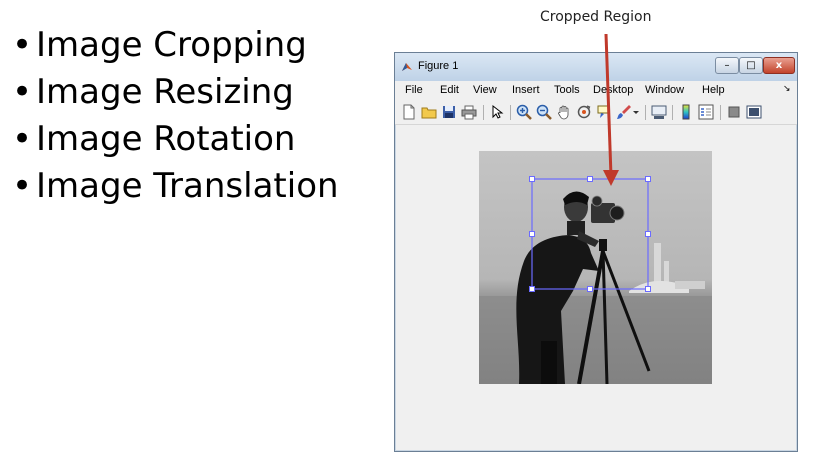 The height and width of the screenshot is (461, 821). Describe the element at coordinates (611, 109) in the screenshot. I see `annotation-arrow-icon` at that location.